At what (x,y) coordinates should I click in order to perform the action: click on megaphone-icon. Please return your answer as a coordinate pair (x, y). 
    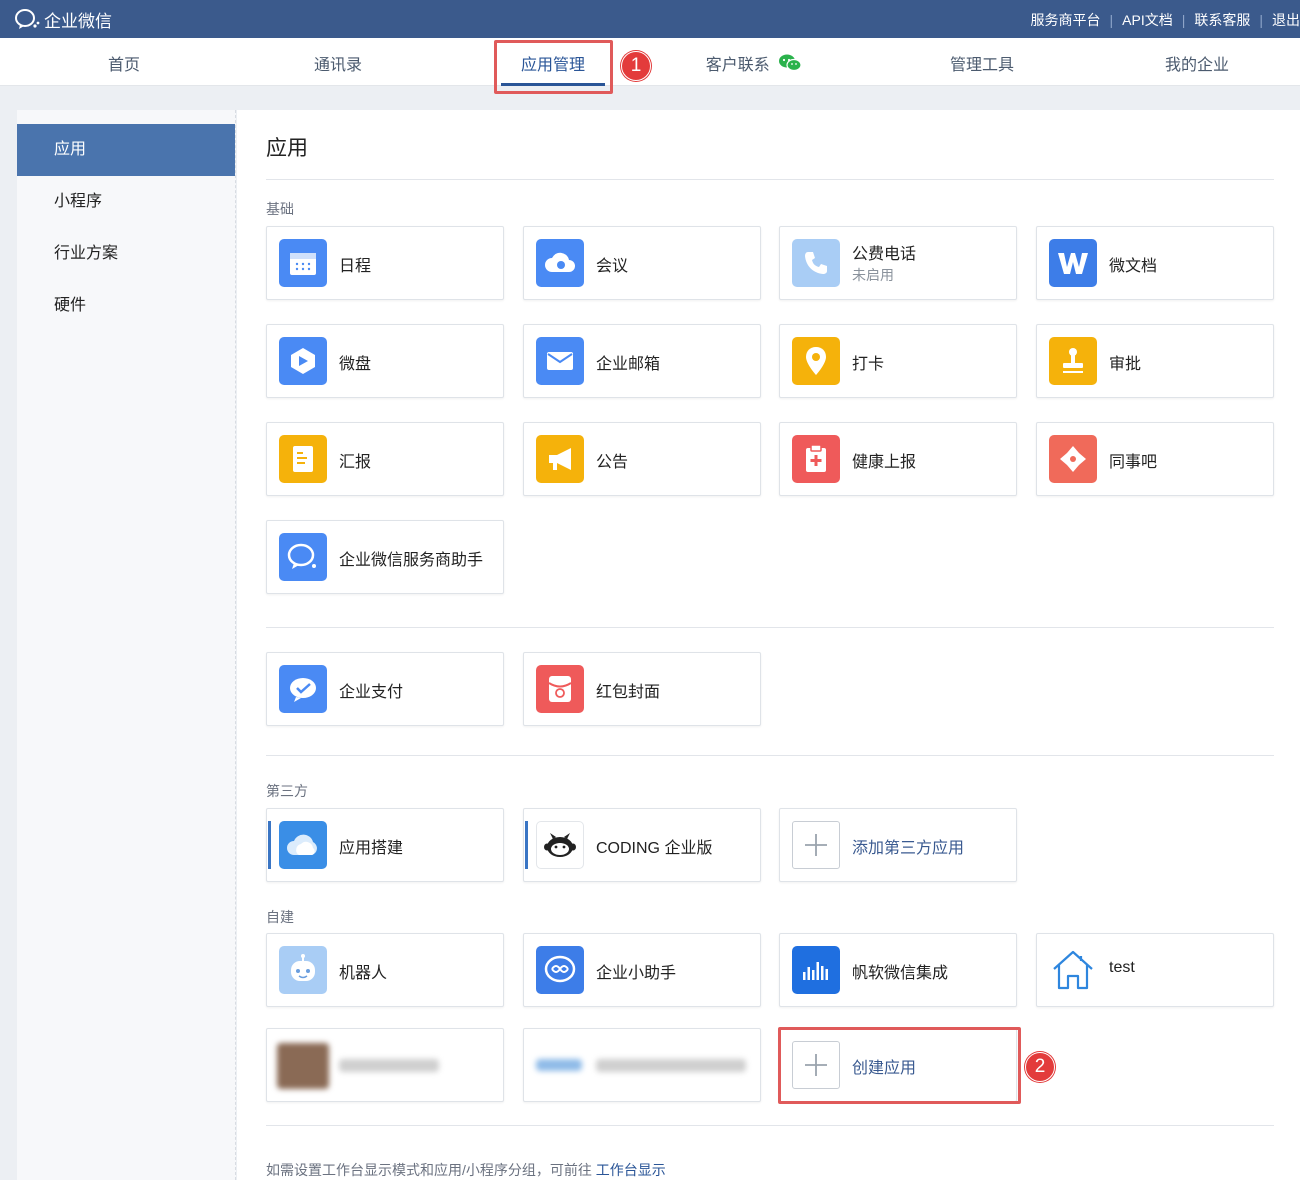
    Looking at the image, I should click on (560, 459).